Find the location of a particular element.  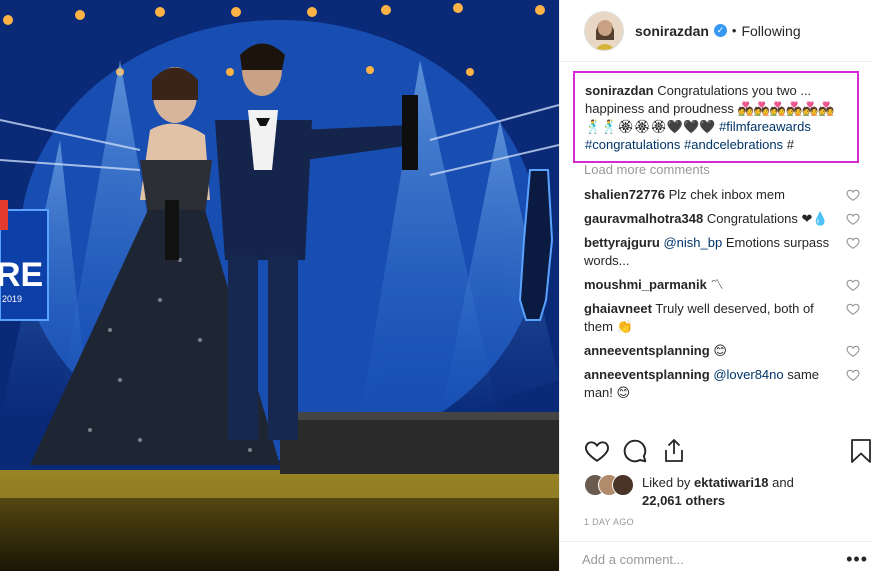

comment-username: gauravmalhotra348 is located at coordinates (643, 218).